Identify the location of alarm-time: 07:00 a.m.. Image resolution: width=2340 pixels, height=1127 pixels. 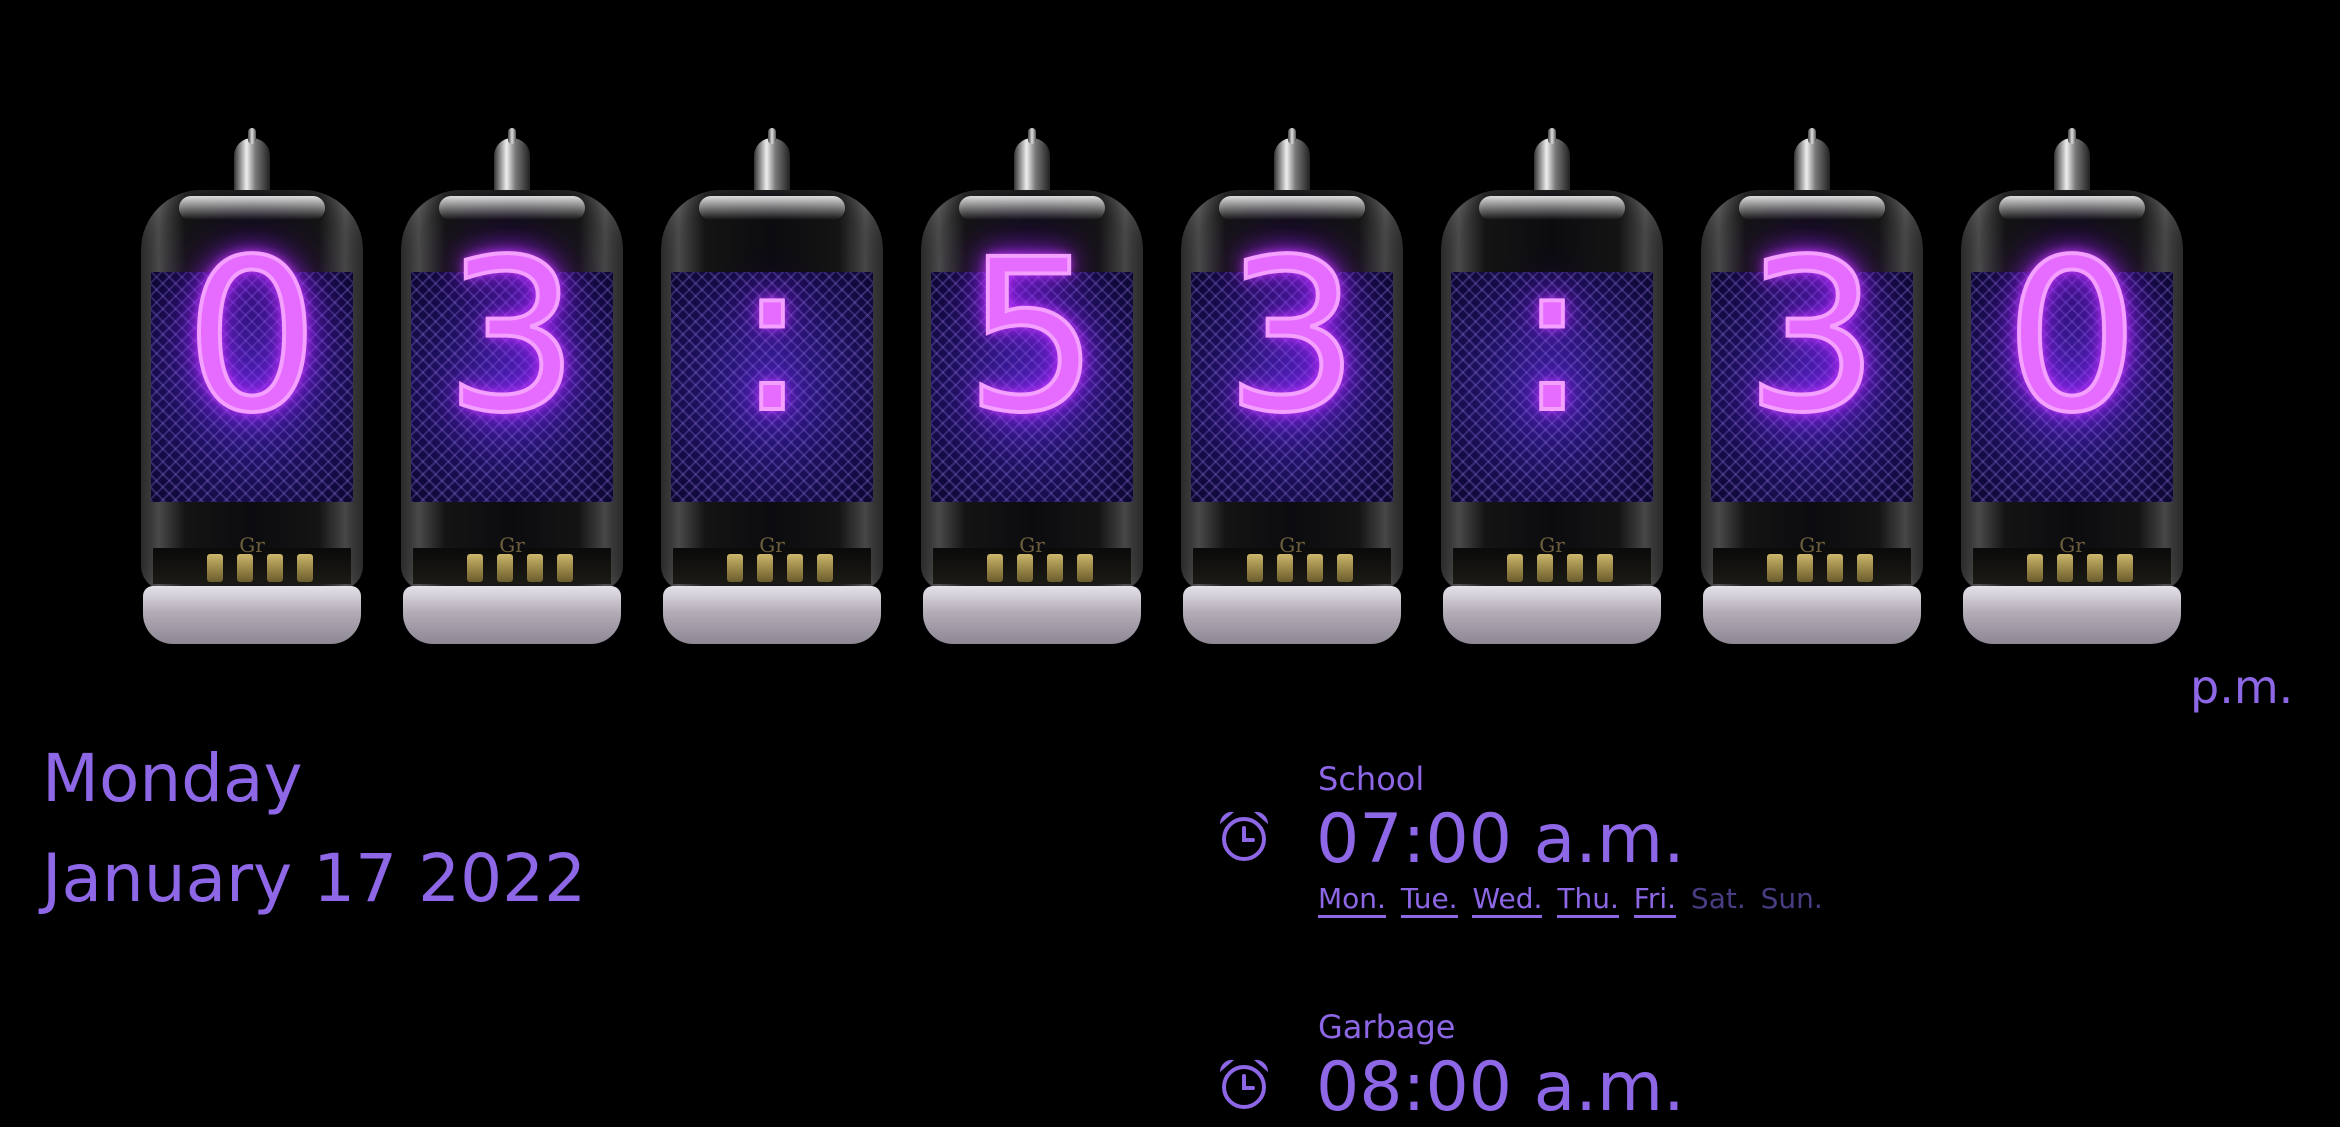
(1500, 839).